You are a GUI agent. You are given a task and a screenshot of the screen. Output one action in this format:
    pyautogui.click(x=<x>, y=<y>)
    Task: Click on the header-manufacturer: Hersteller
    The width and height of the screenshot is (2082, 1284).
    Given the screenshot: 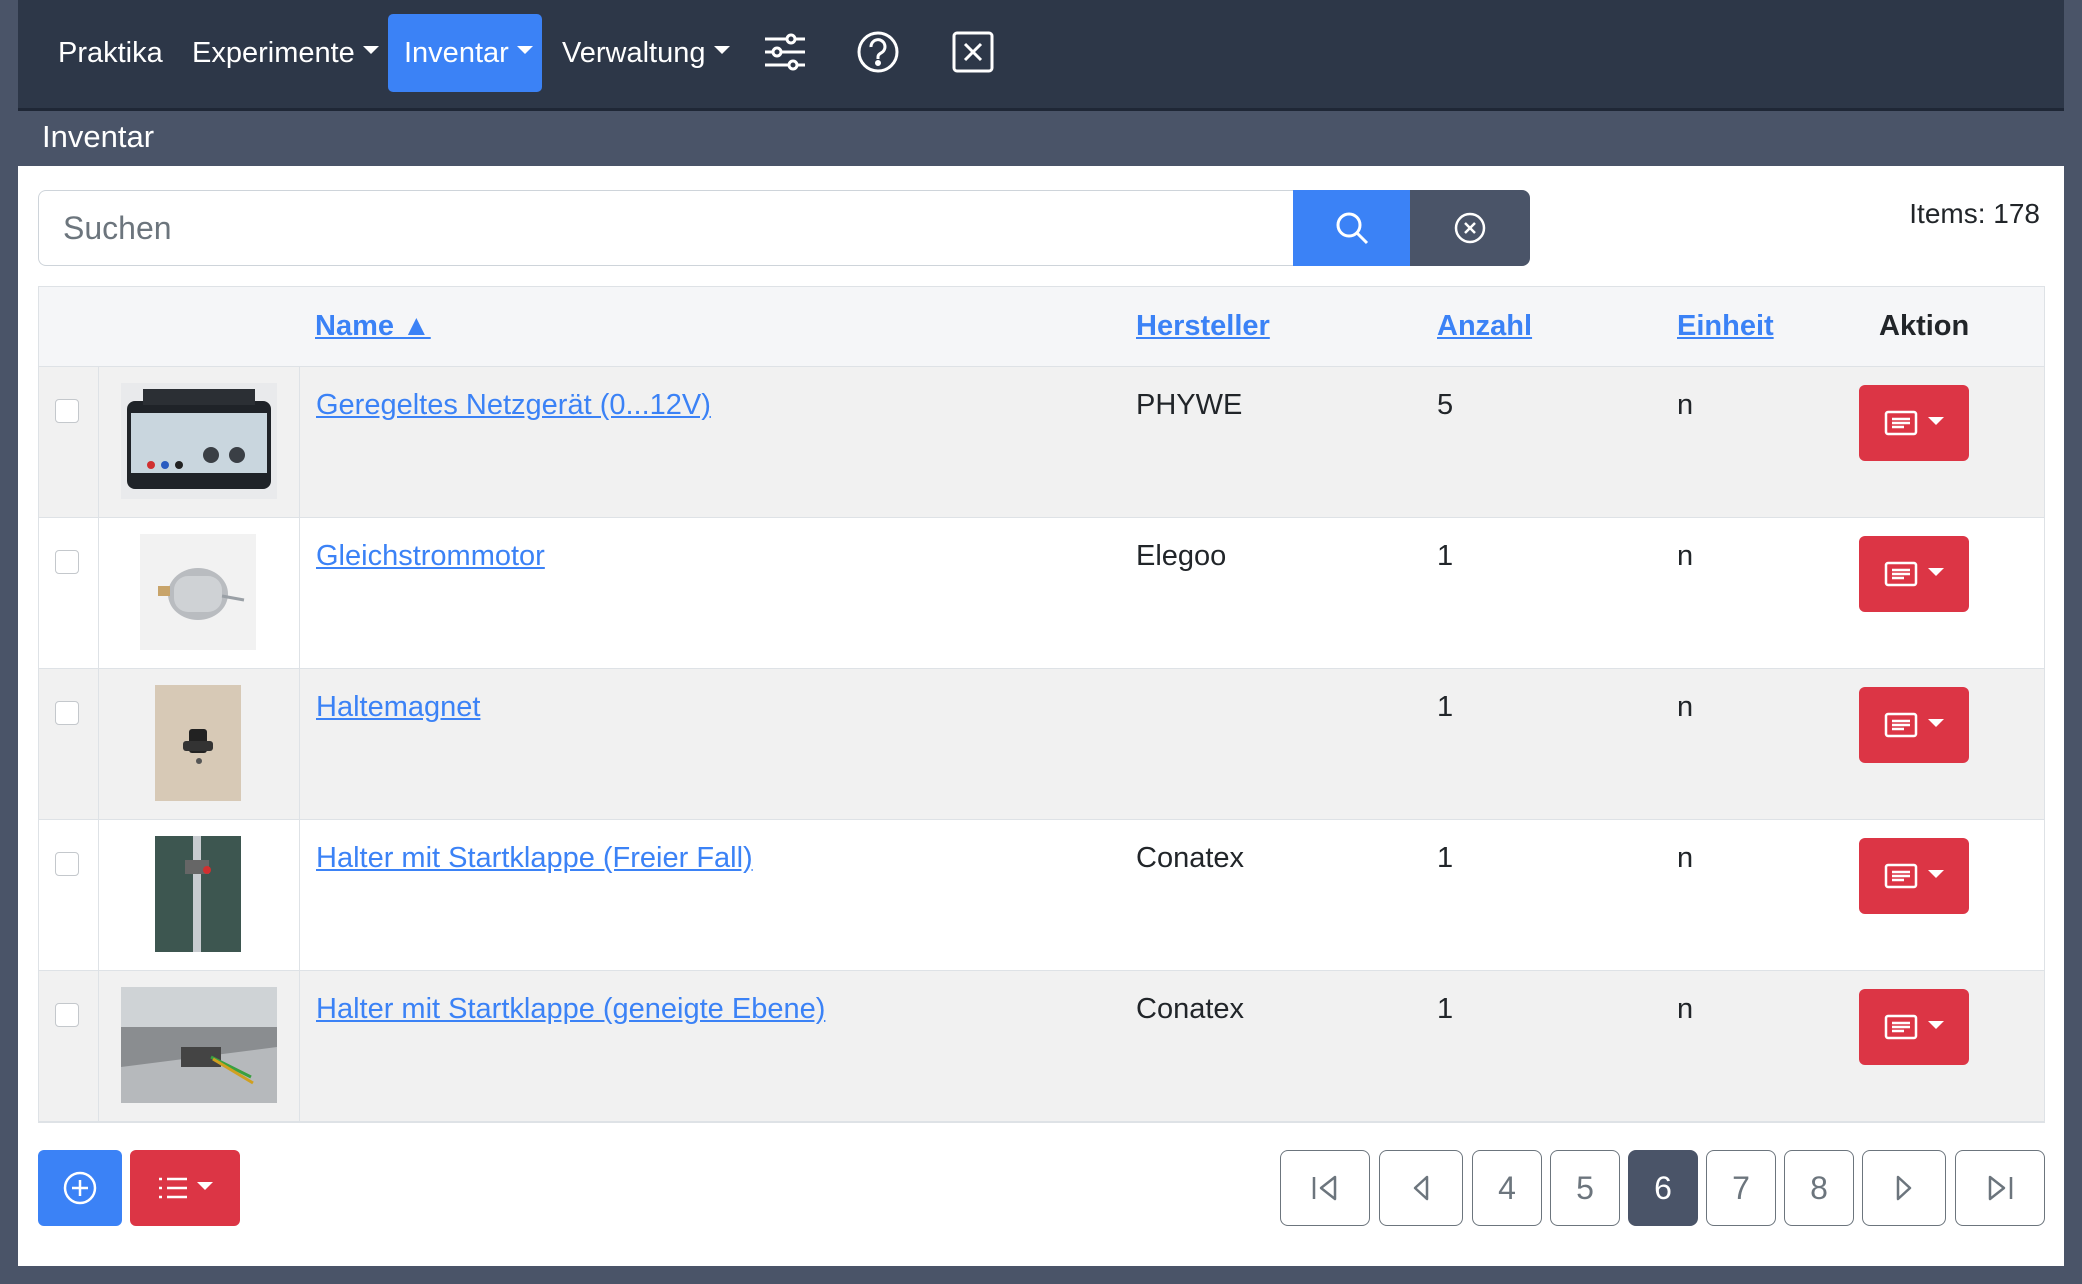 What is the action you would take?
    pyautogui.click(x=1203, y=326)
    